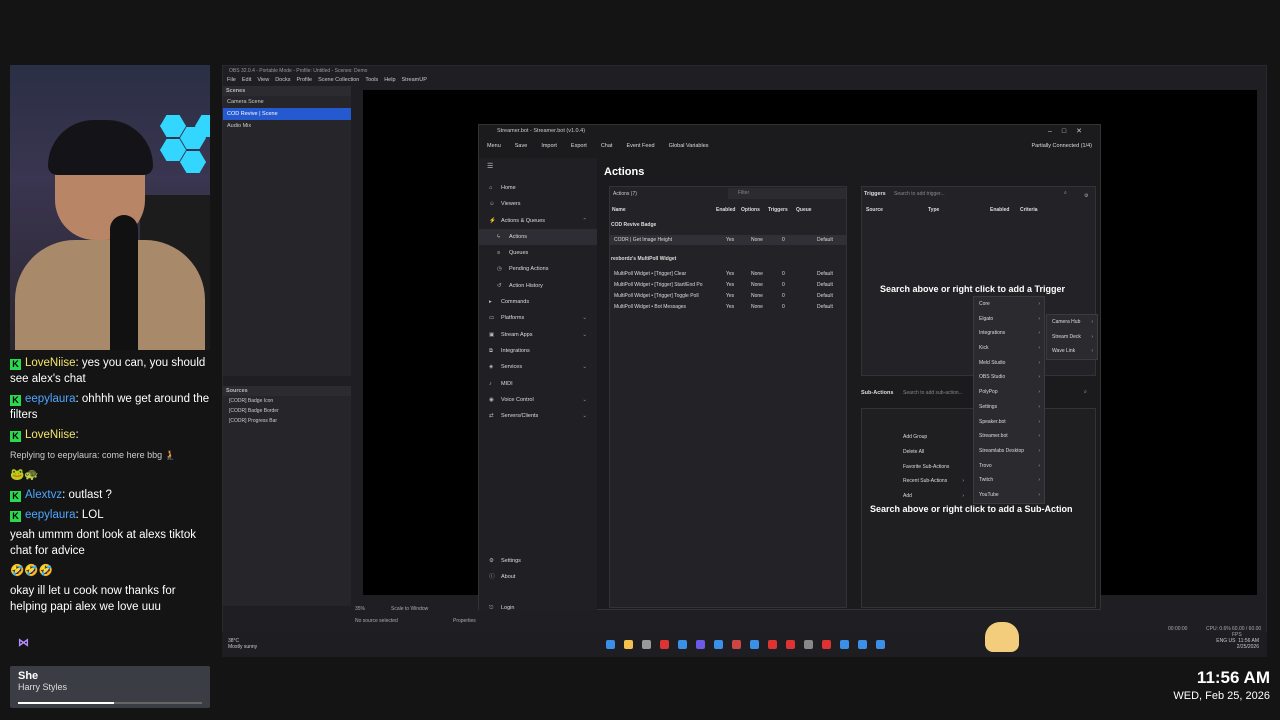 This screenshot has height=720, width=1280. Describe the element at coordinates (538, 384) in the screenshot. I see `nav-midi: ♪ MIDI` at that location.